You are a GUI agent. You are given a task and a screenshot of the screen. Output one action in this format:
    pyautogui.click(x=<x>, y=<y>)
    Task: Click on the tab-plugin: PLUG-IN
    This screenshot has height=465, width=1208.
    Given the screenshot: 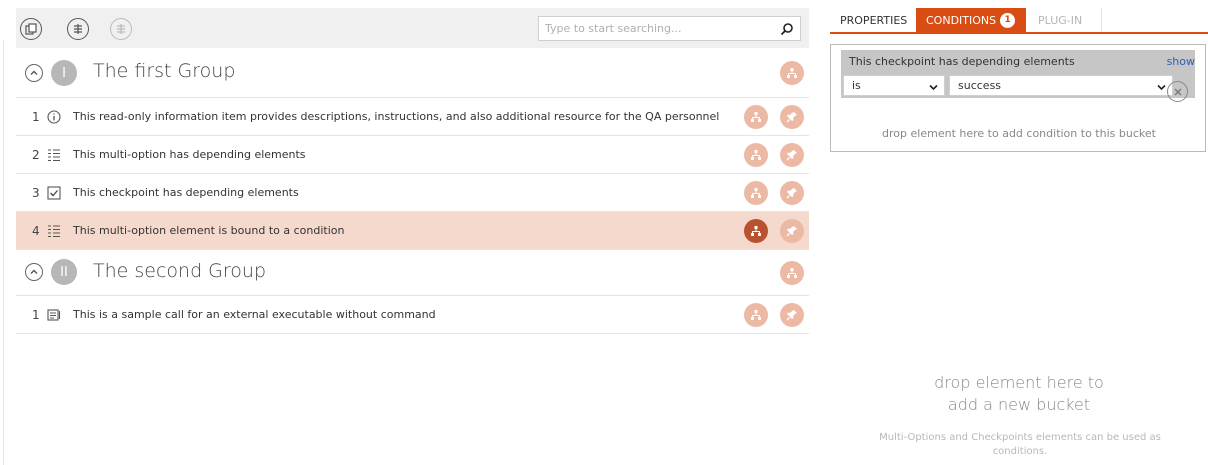 What is the action you would take?
    pyautogui.click(x=1065, y=20)
    